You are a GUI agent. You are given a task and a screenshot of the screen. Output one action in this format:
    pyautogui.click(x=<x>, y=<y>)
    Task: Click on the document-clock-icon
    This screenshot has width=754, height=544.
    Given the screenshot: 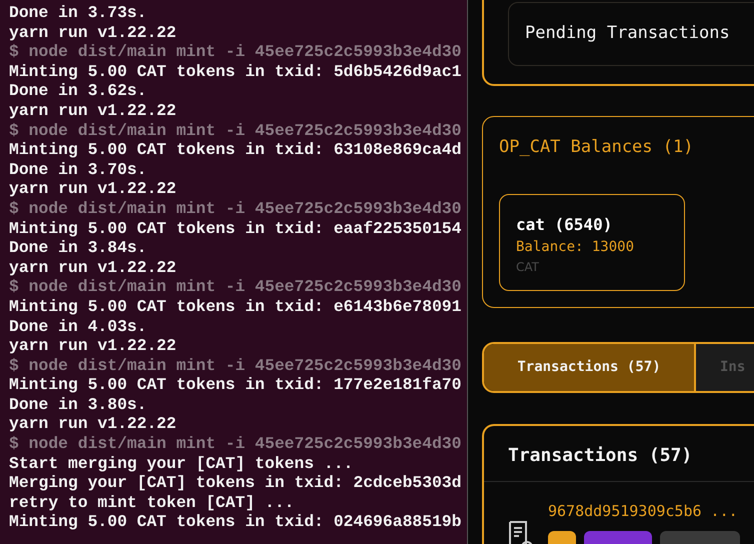 What is the action you would take?
    pyautogui.click(x=521, y=532)
    